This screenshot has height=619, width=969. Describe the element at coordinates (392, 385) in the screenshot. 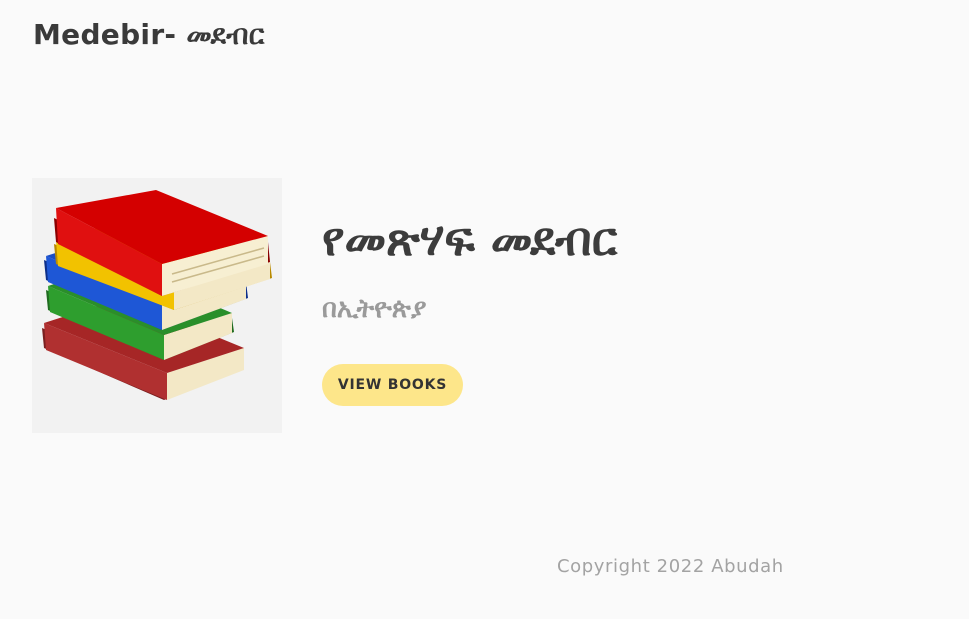

I see `view-books-button: VIEW BOOKS` at that location.